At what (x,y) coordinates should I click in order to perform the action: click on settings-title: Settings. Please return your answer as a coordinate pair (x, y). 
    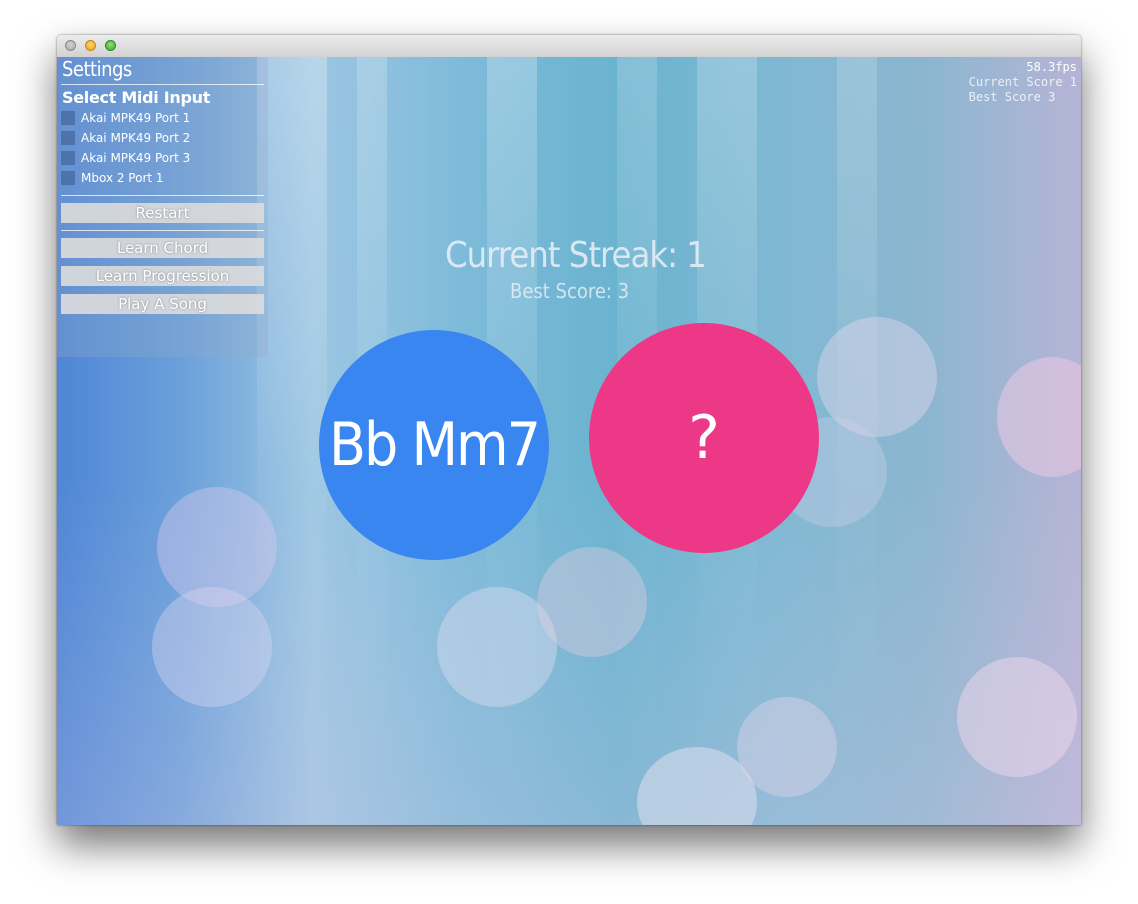
    Looking at the image, I should click on (97, 69).